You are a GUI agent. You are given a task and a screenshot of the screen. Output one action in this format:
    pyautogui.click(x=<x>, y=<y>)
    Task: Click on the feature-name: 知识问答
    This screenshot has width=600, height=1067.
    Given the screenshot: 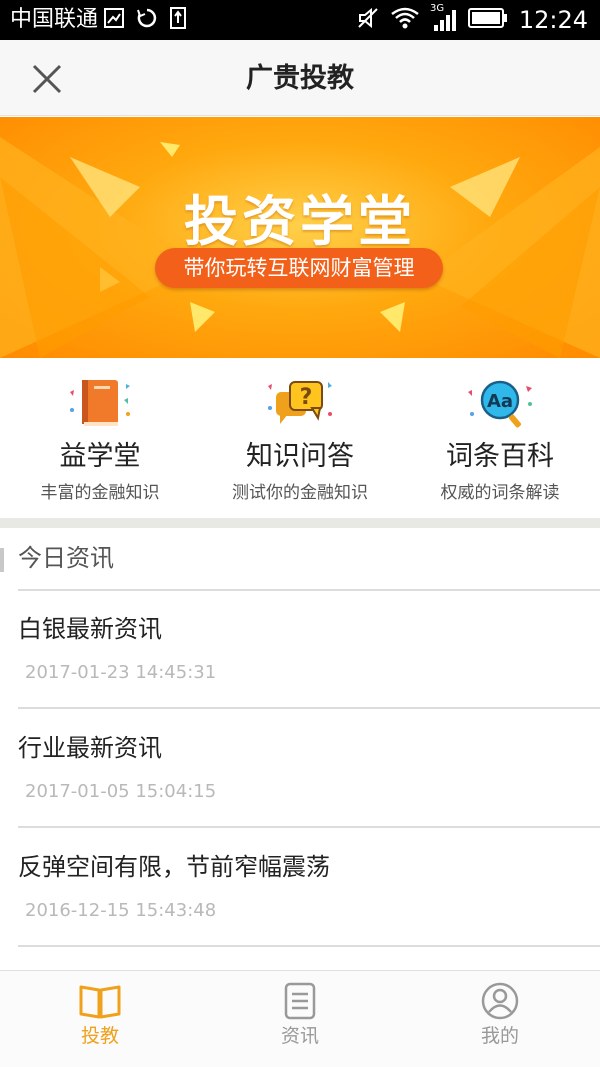 What is the action you would take?
    pyautogui.click(x=300, y=456)
    